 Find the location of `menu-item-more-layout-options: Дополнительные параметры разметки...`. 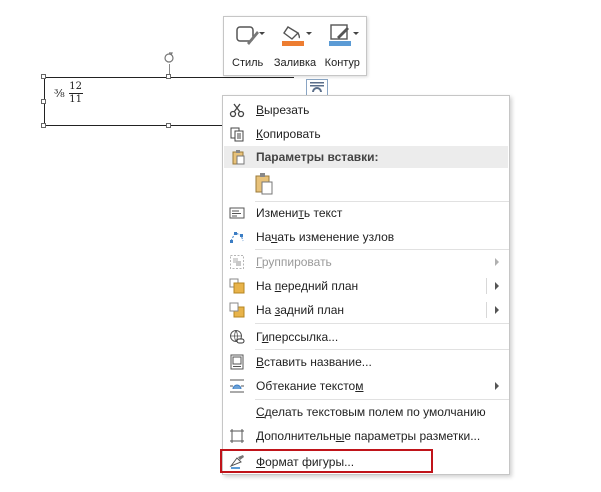

menu-item-more-layout-options: Дополнительные параметры разметки... is located at coordinates (366, 436).